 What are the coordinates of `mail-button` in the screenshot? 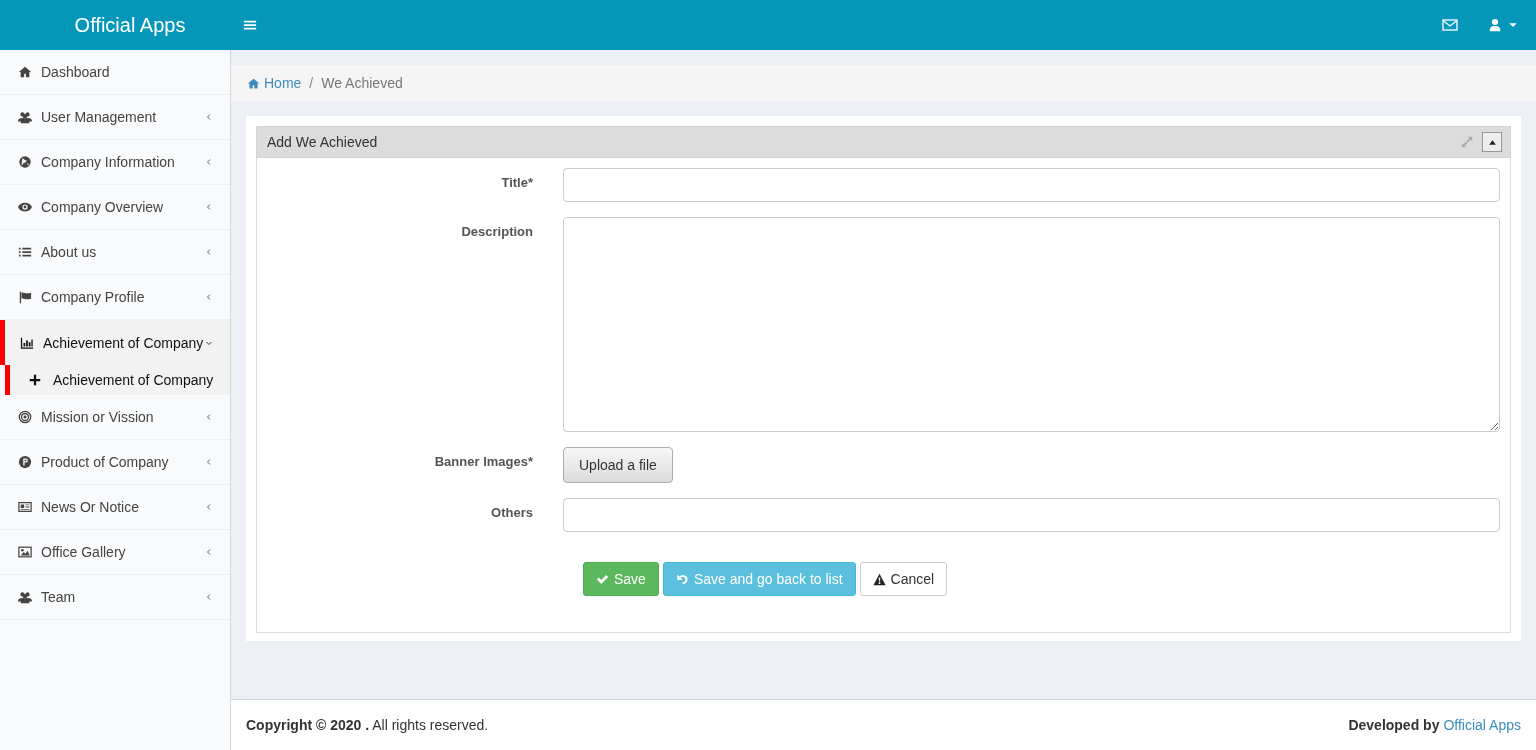 It's located at (1450, 25).